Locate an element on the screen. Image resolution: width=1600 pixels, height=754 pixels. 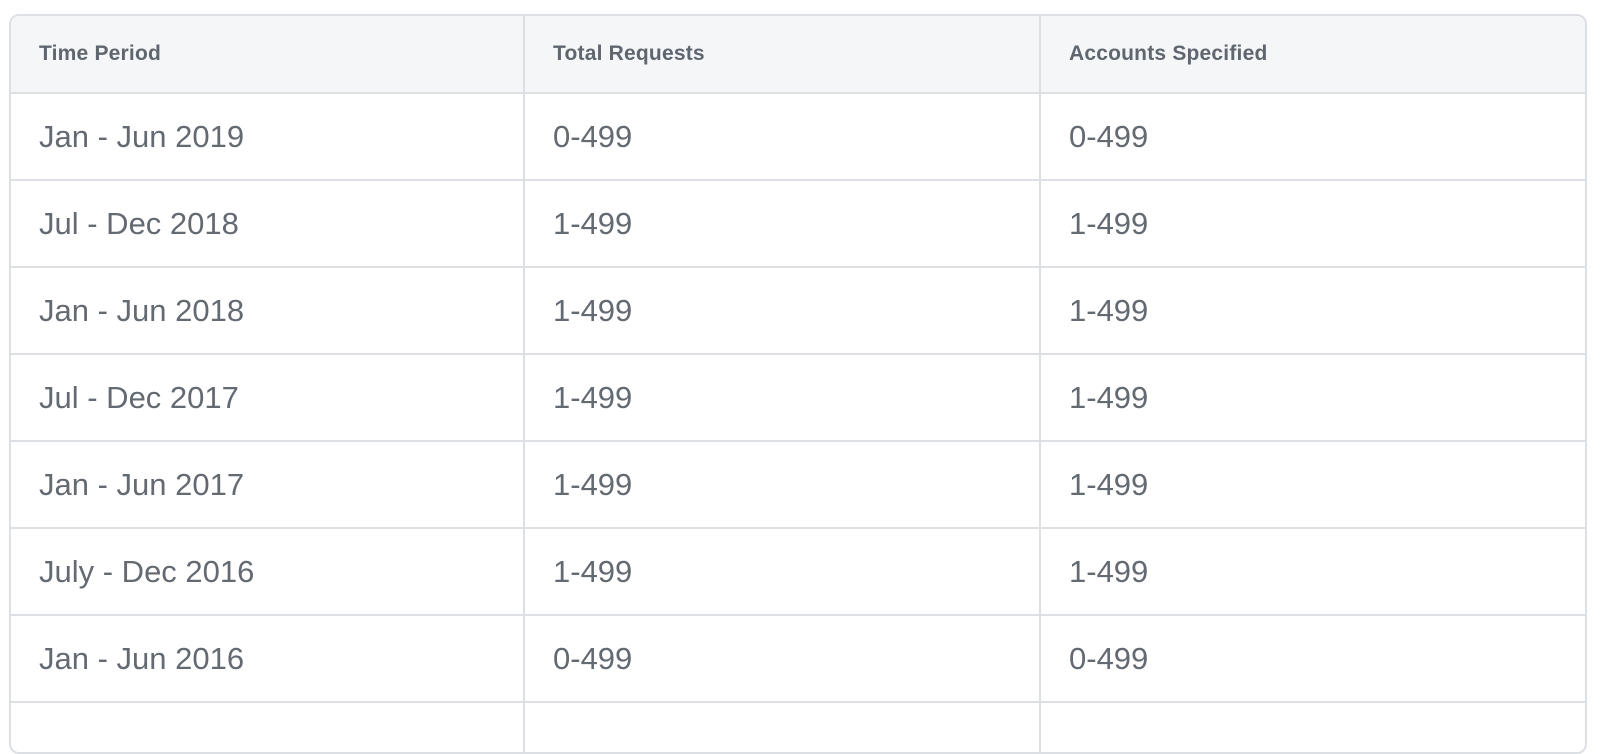
cell-time-period: Jan - Jun 2019 is located at coordinates (268, 137).